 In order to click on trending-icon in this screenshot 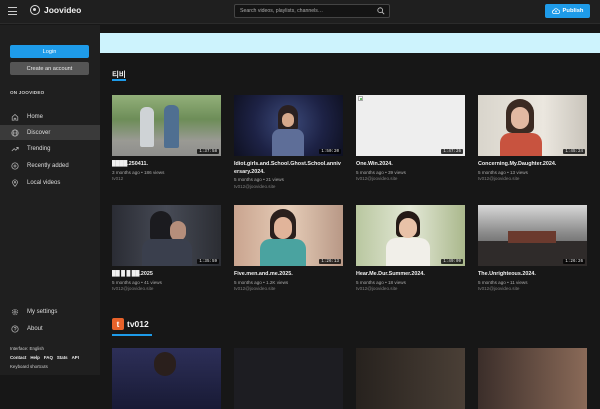, I will do `click(15, 148)`.